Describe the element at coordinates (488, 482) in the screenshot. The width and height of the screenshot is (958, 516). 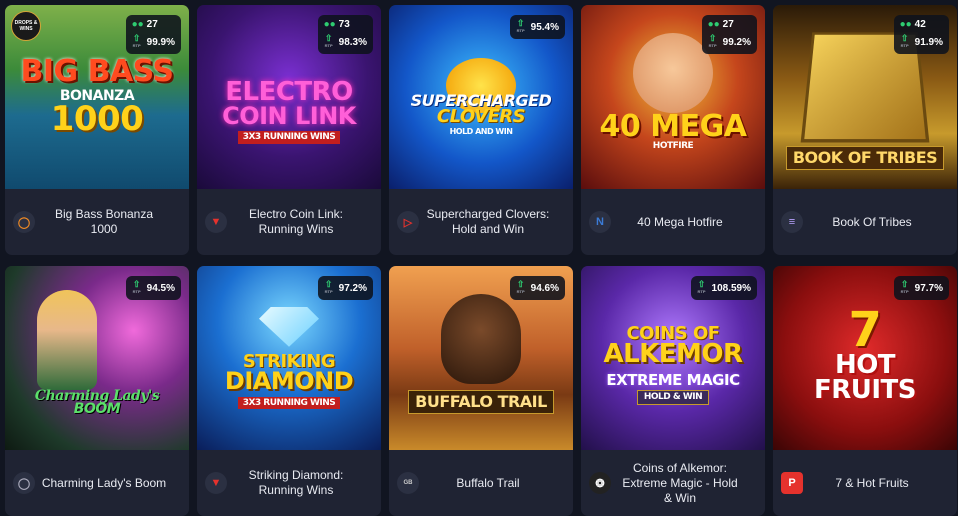
I see `game-name: Buffalo Trail` at that location.